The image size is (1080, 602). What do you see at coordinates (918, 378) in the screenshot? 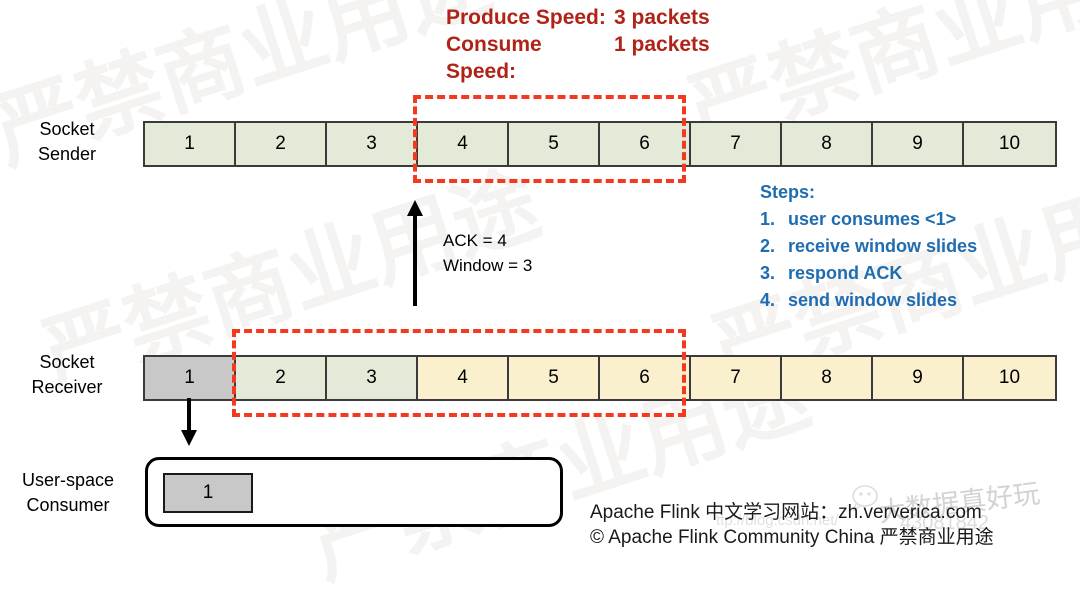
I see `receiver-packet-cell: 9` at bounding box center [918, 378].